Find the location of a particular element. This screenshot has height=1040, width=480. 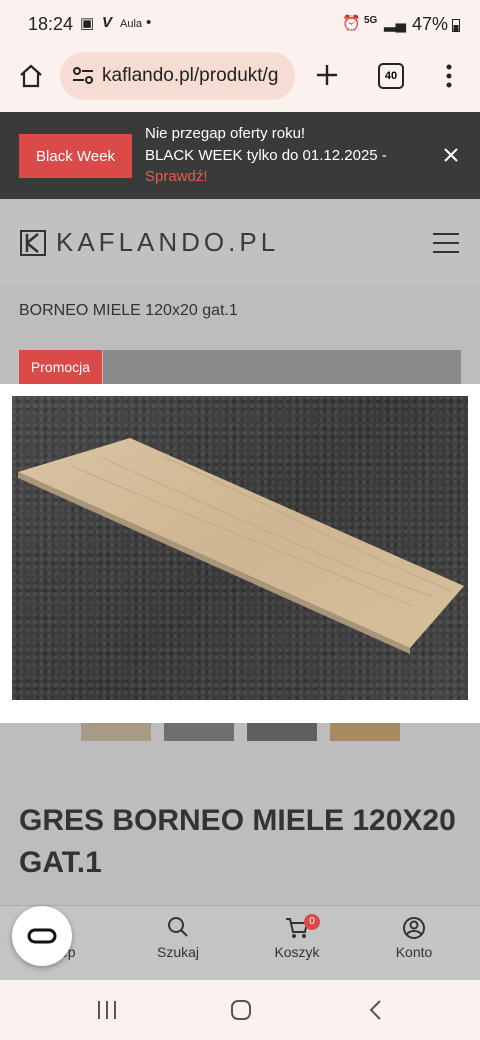

app-aula-icon: Aula is located at coordinates (131, 24).